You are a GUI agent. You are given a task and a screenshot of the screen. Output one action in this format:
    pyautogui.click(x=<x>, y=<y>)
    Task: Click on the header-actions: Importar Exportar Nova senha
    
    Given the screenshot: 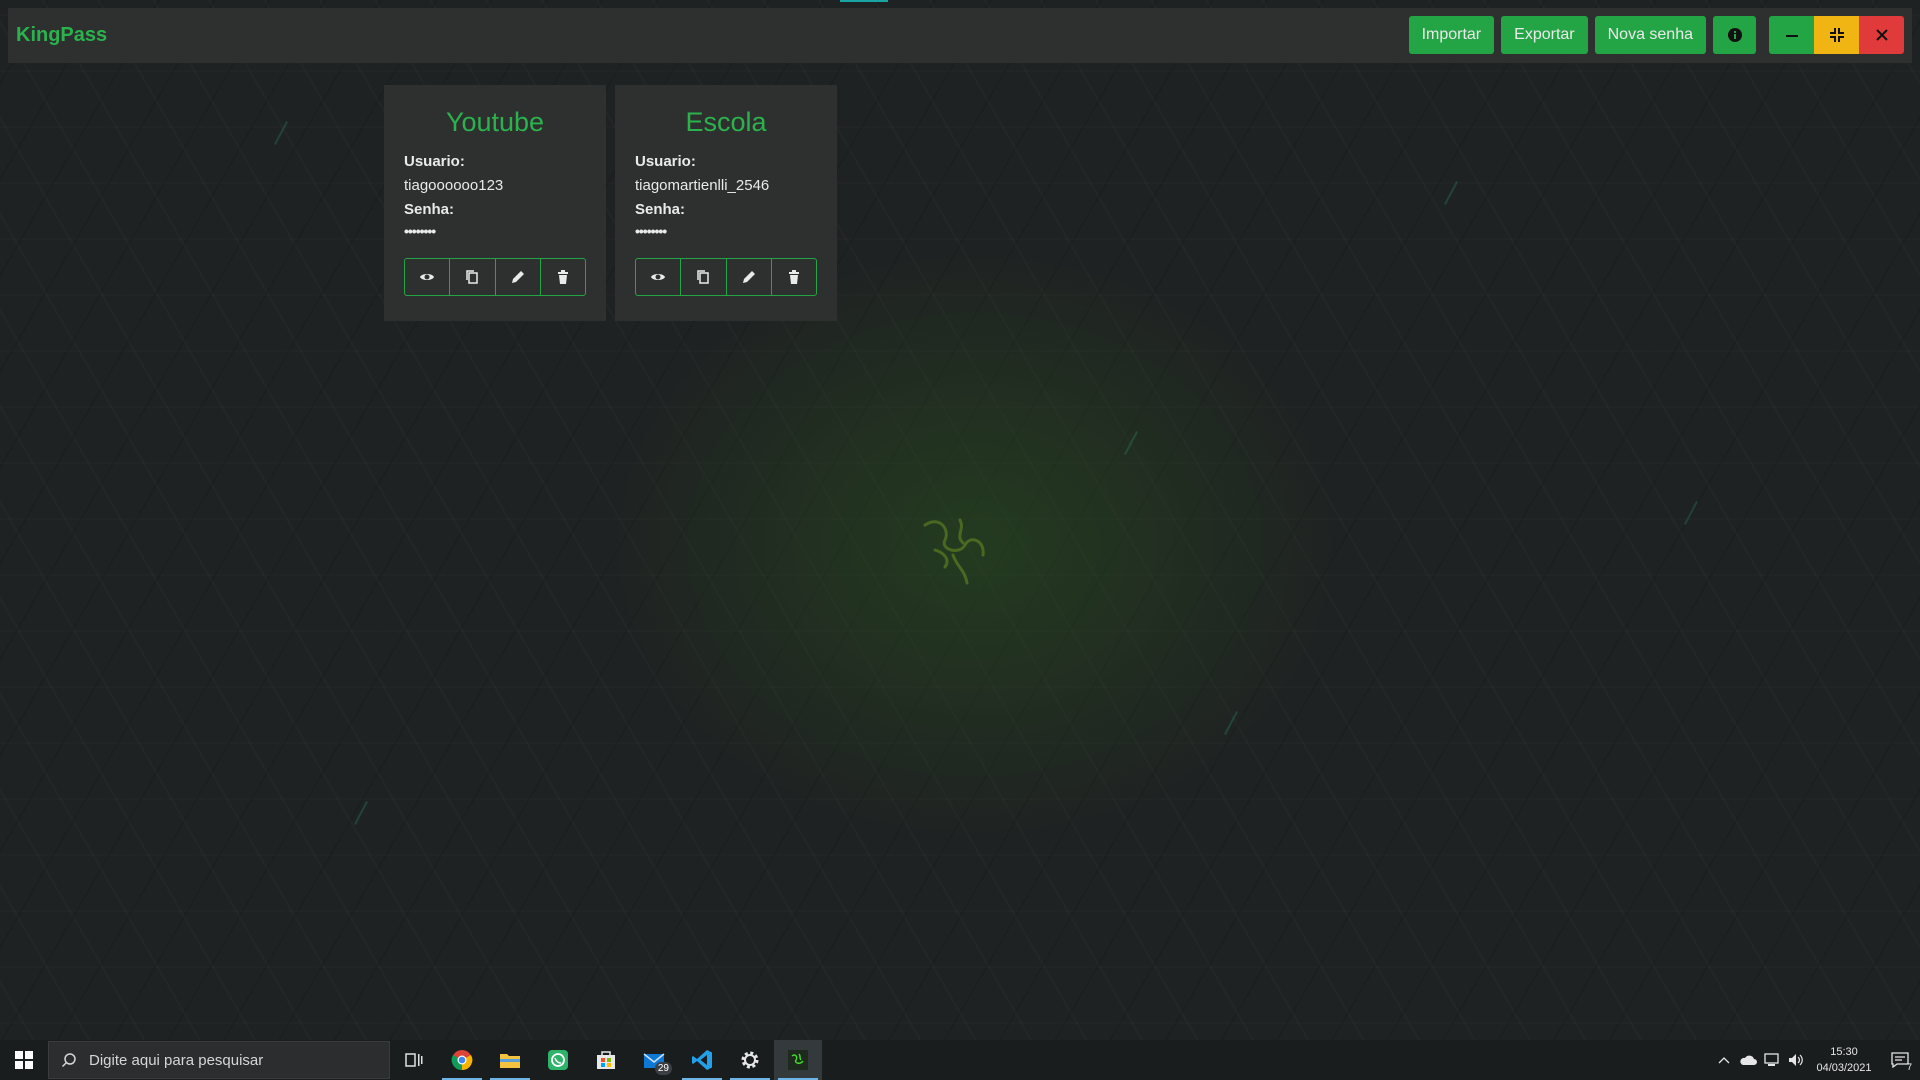 What is the action you would take?
    pyautogui.click(x=1656, y=35)
    